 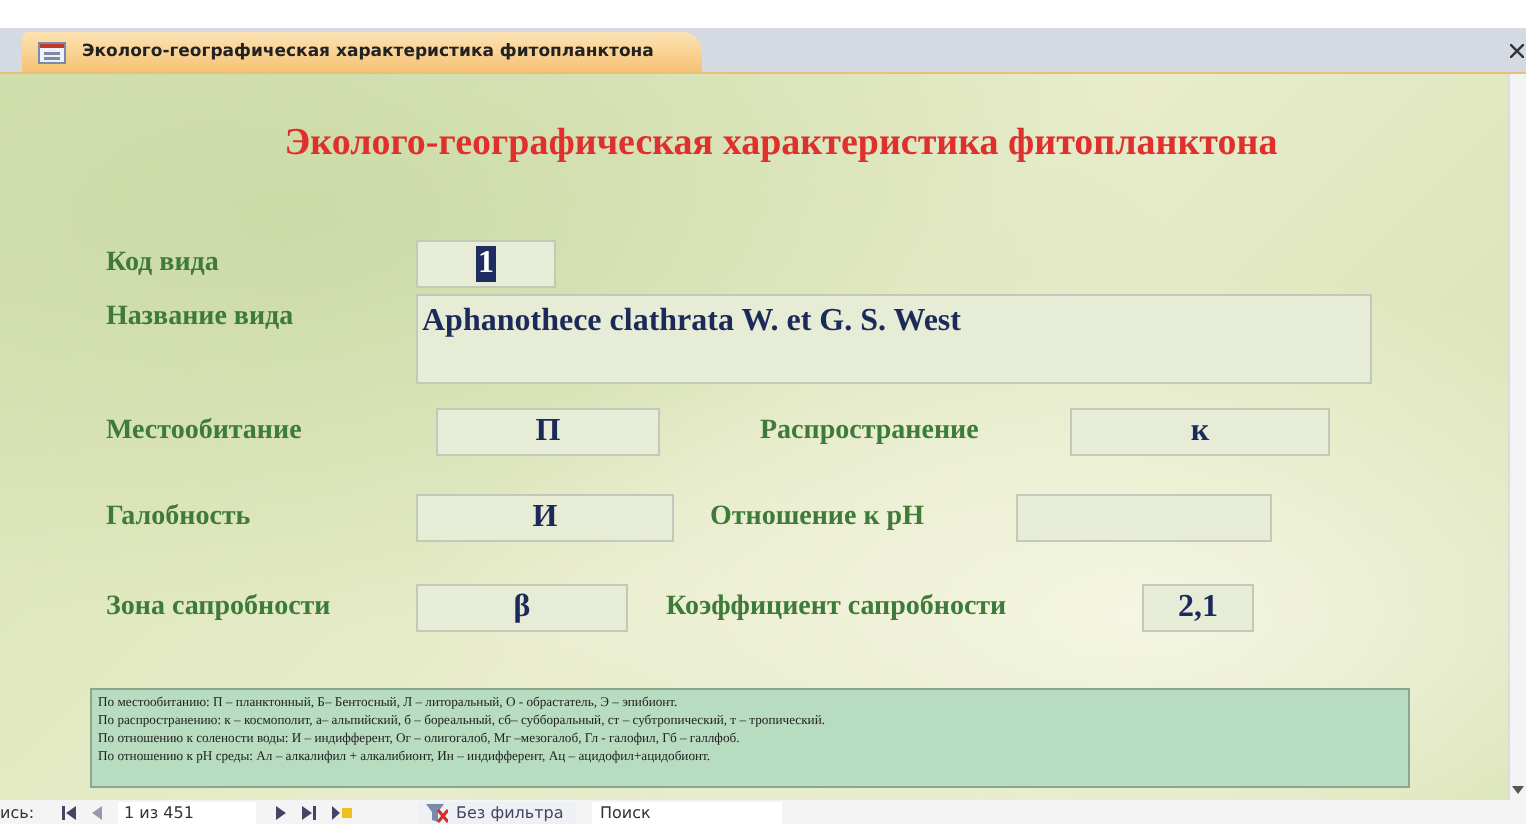 What do you see at coordinates (69, 813) in the screenshot?
I see `first-record-icon` at bounding box center [69, 813].